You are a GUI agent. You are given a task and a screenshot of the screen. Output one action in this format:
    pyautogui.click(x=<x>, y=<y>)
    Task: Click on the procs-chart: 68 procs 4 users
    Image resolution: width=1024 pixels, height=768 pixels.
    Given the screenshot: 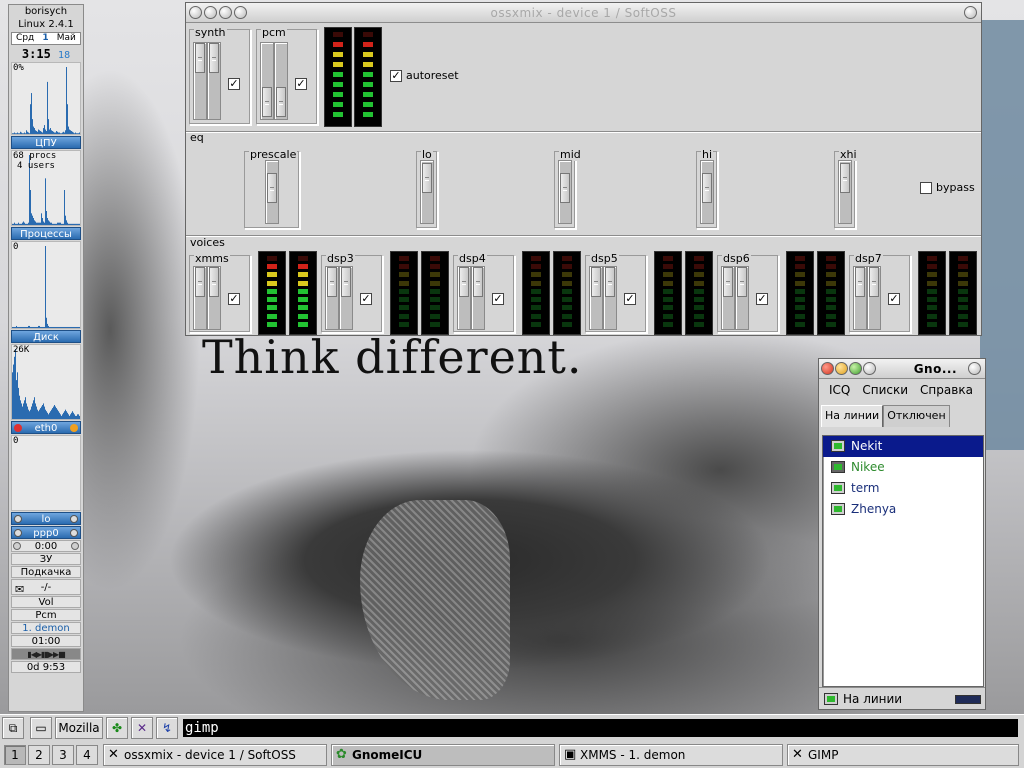 What is the action you would take?
    pyautogui.click(x=46, y=188)
    